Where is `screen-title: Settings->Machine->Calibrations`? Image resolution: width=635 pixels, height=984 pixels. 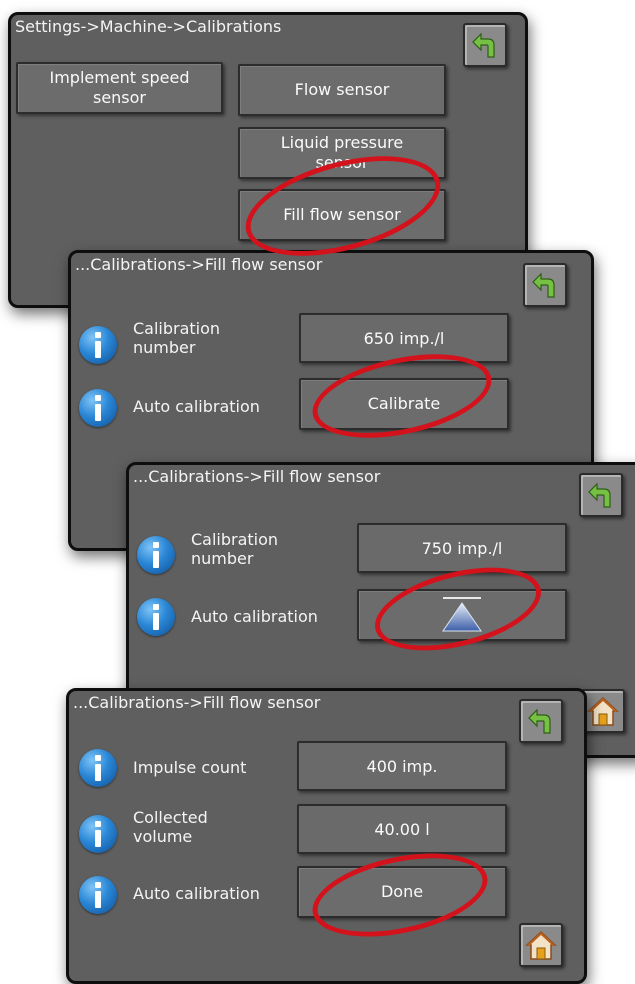 screen-title: Settings->Machine->Calibrations is located at coordinates (148, 26).